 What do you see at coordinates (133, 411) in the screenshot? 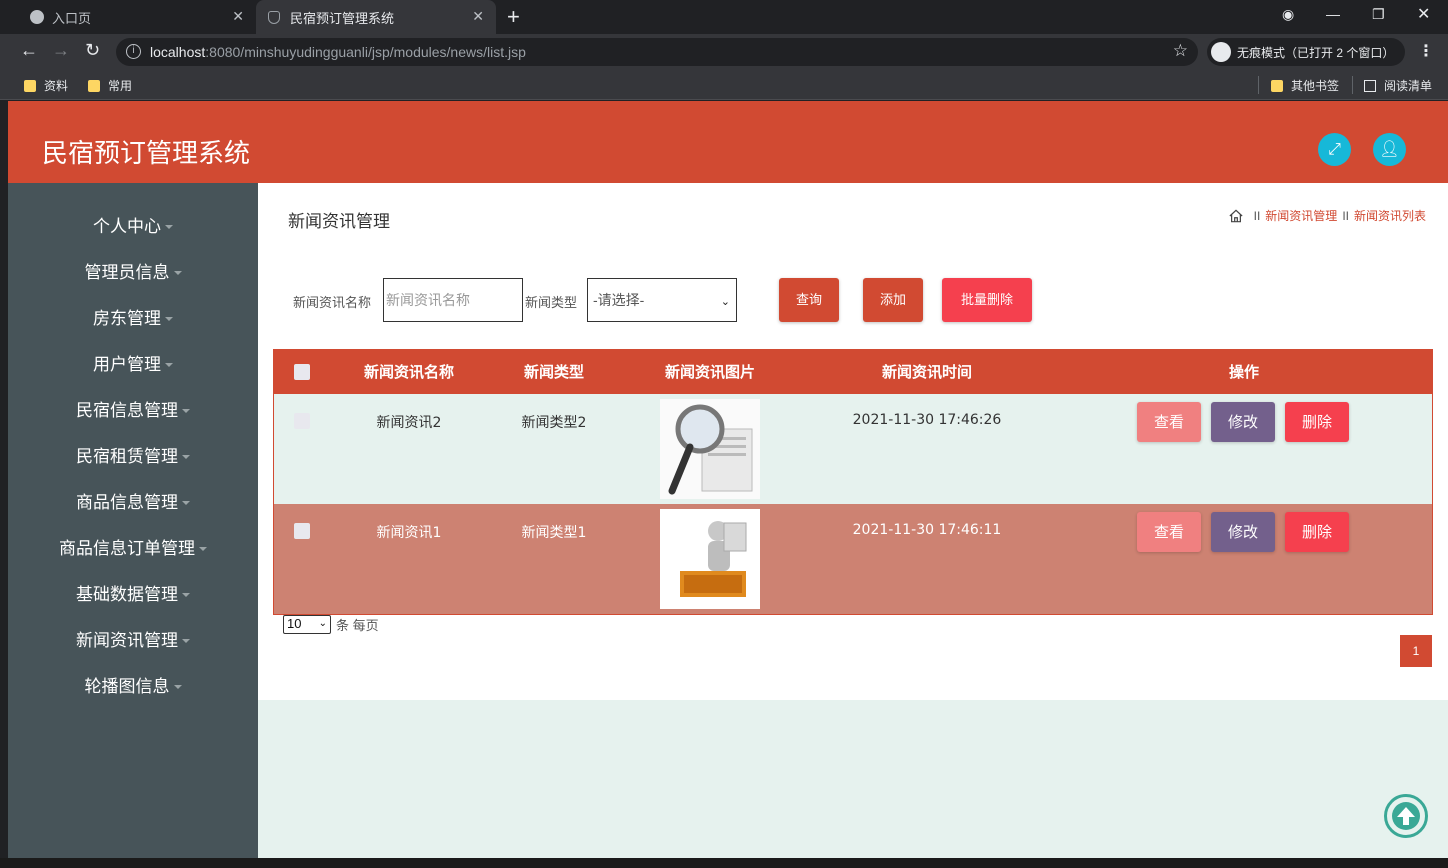
I see `sidebar-item-homestay-info: 民宿信息管理` at bounding box center [133, 411].